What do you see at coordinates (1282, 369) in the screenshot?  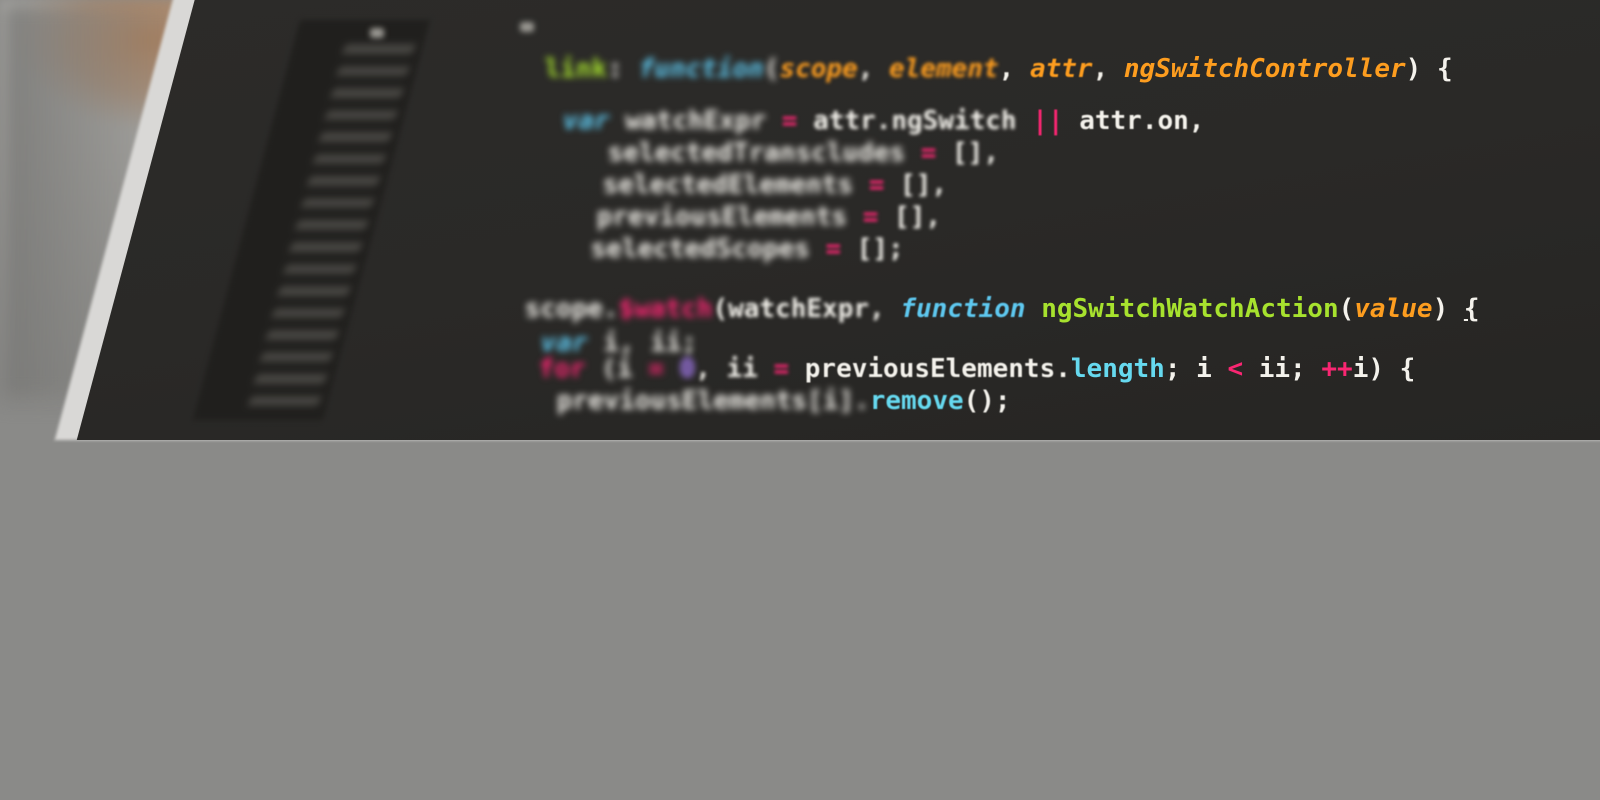 I see `token-condition: ii;` at bounding box center [1282, 369].